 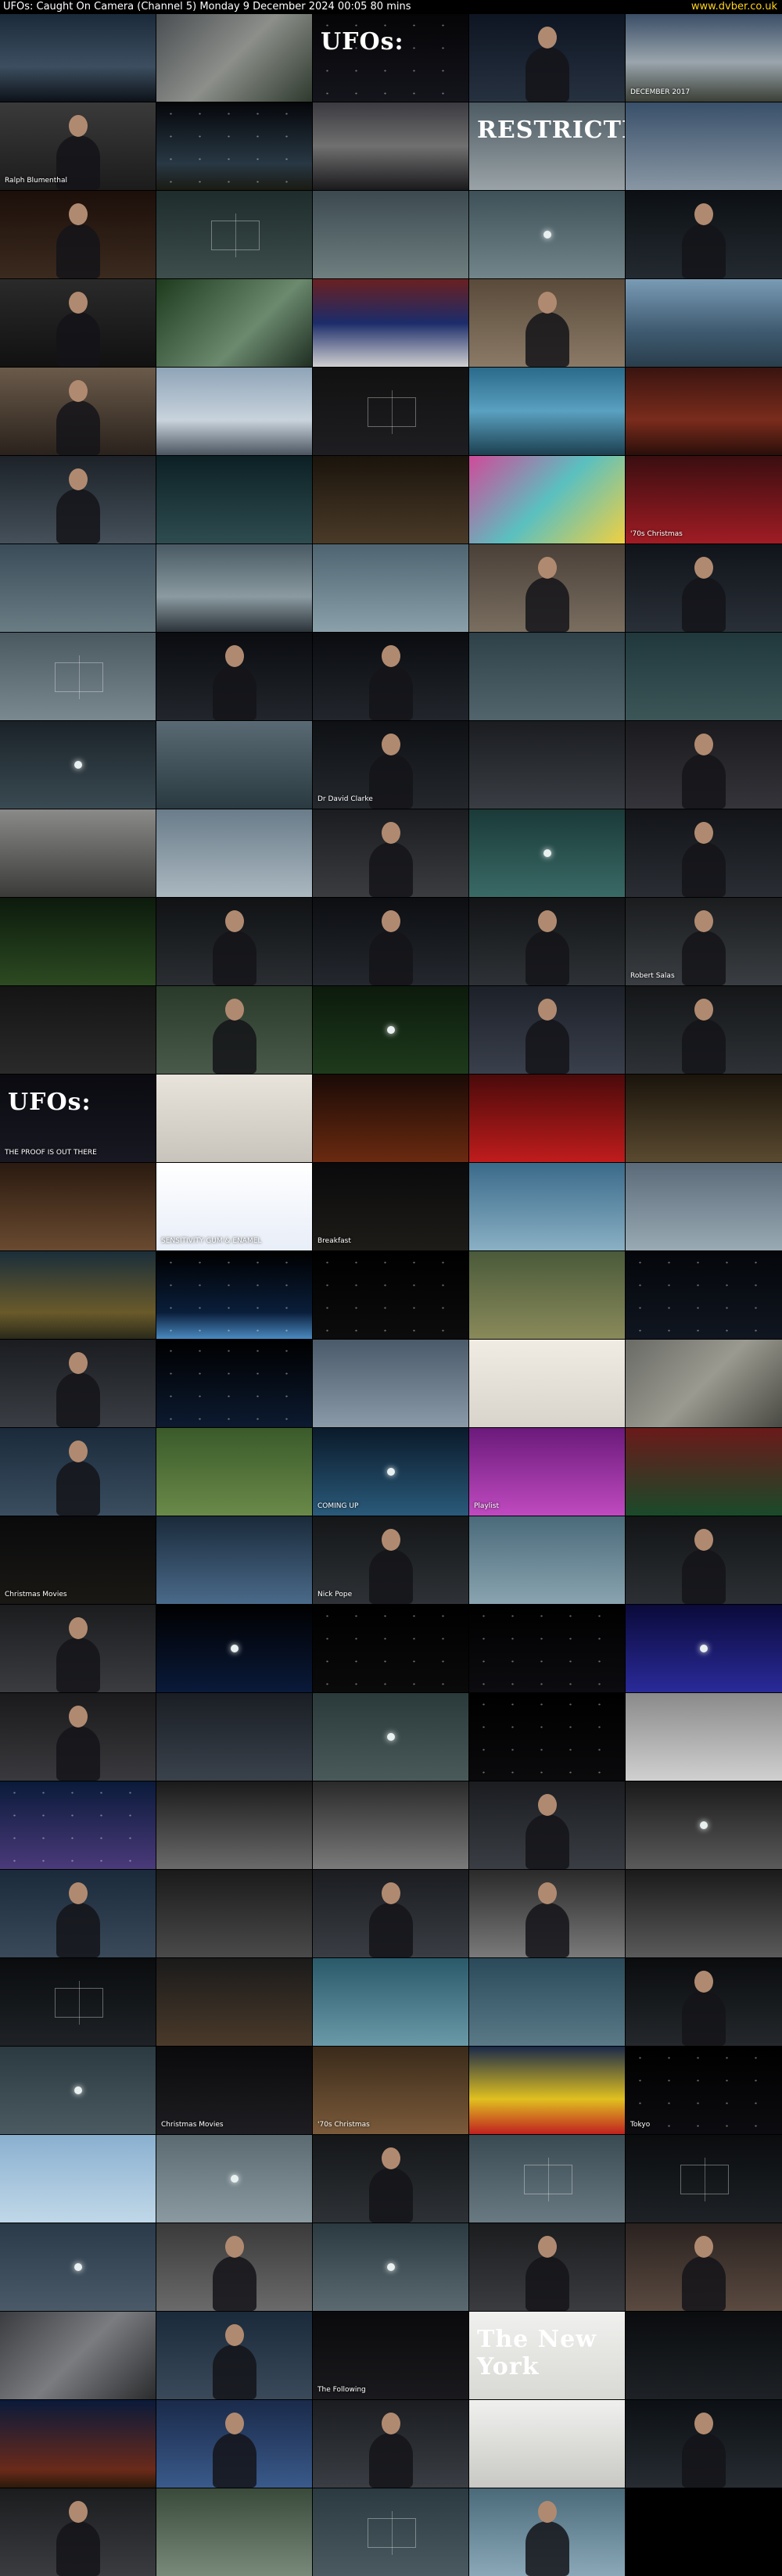 I want to click on thumbnail: Dr David Clarke, so click(x=391, y=765).